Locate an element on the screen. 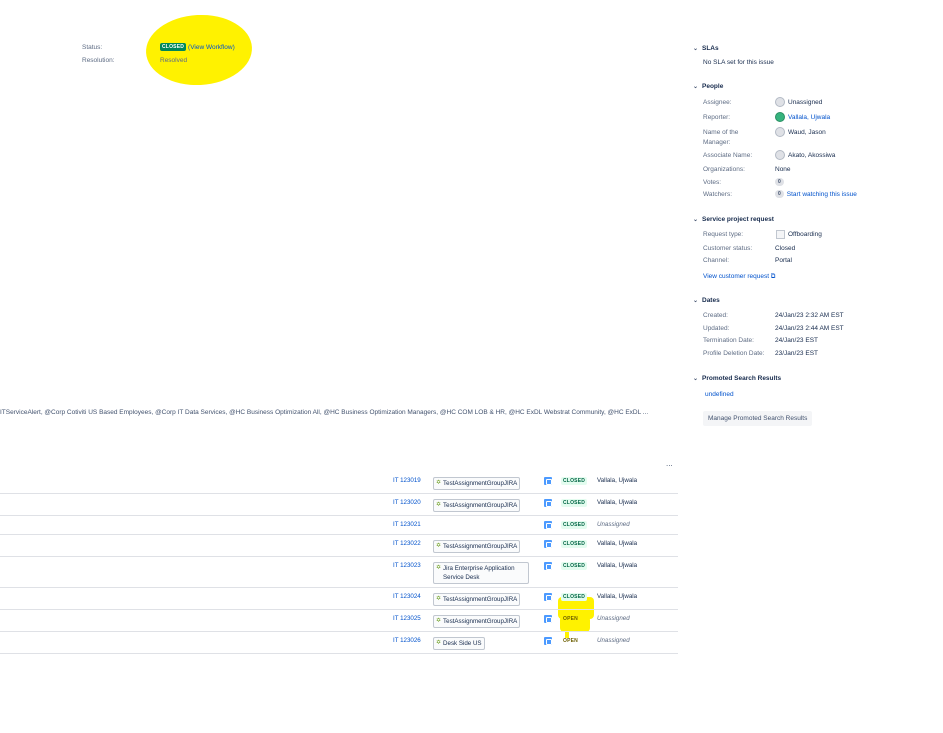 Image resolution: width=943 pixels, height=733 pixels. slas-empty: No SLA set for this issue is located at coordinates (738, 62).